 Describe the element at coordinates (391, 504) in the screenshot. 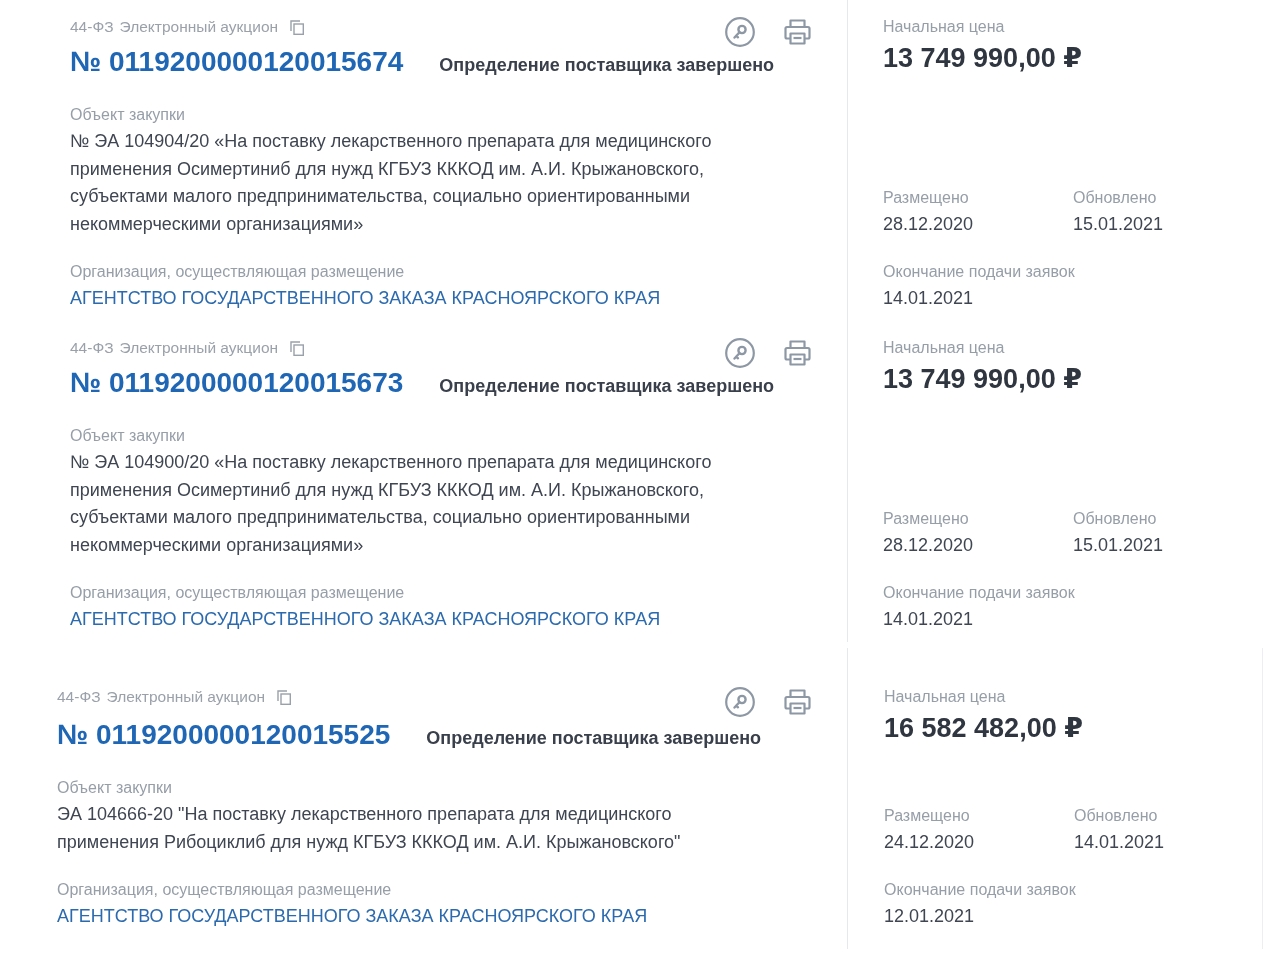

I see `purchase-description: № ЭА 104900/20 «На поставку лекарственного препарата для медицинского применения Осимертиниб для нужд КГБУЗ КККОД им. А.И. Крыжановского, субъектами малого предпринимательства, социально ориентированными некоммерческими организациями»` at that location.